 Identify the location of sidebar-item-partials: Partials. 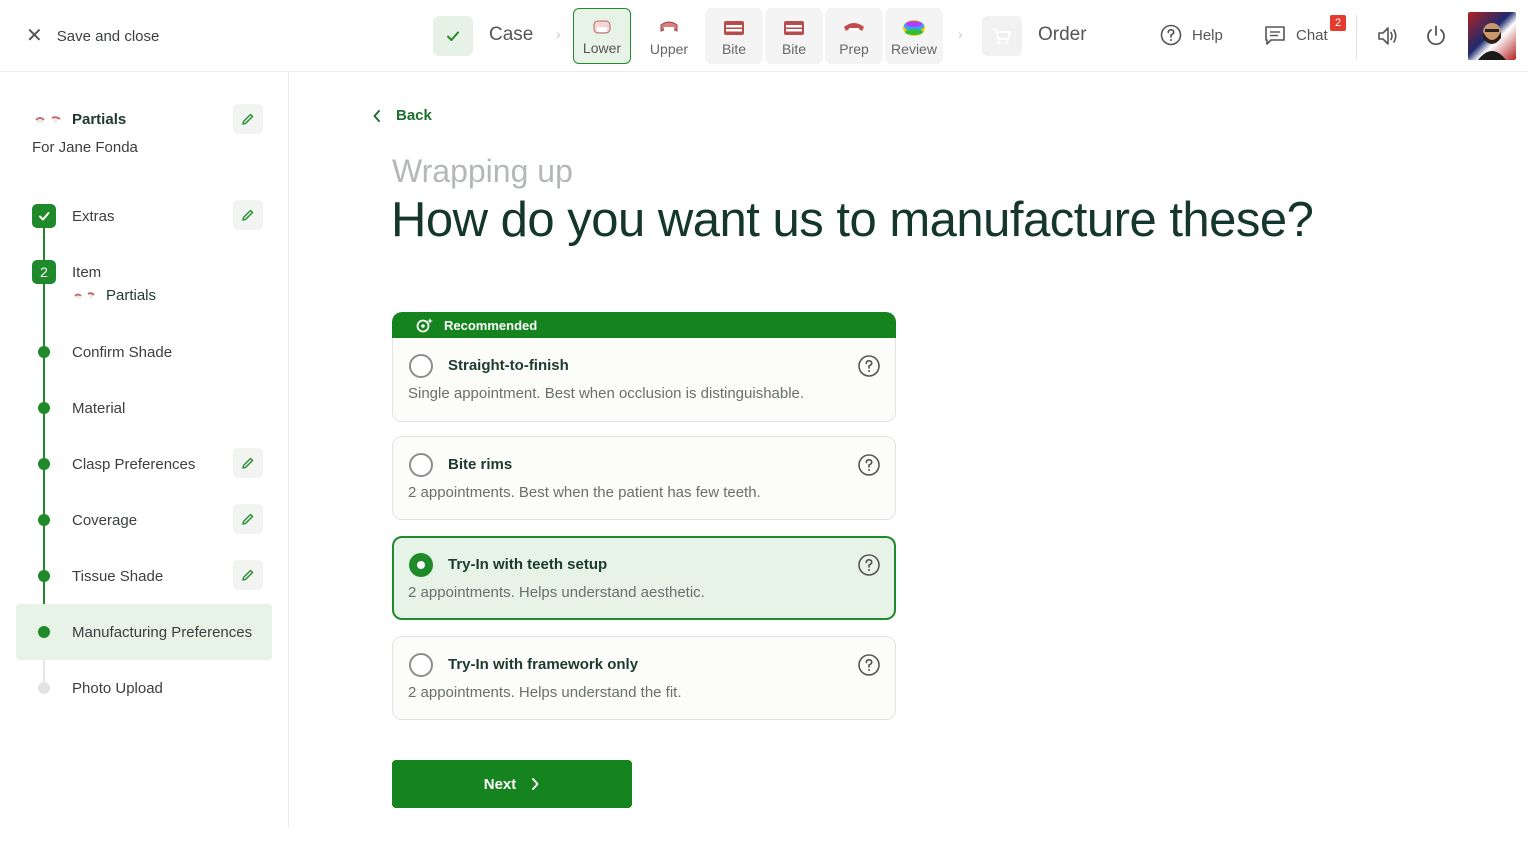
(115, 295).